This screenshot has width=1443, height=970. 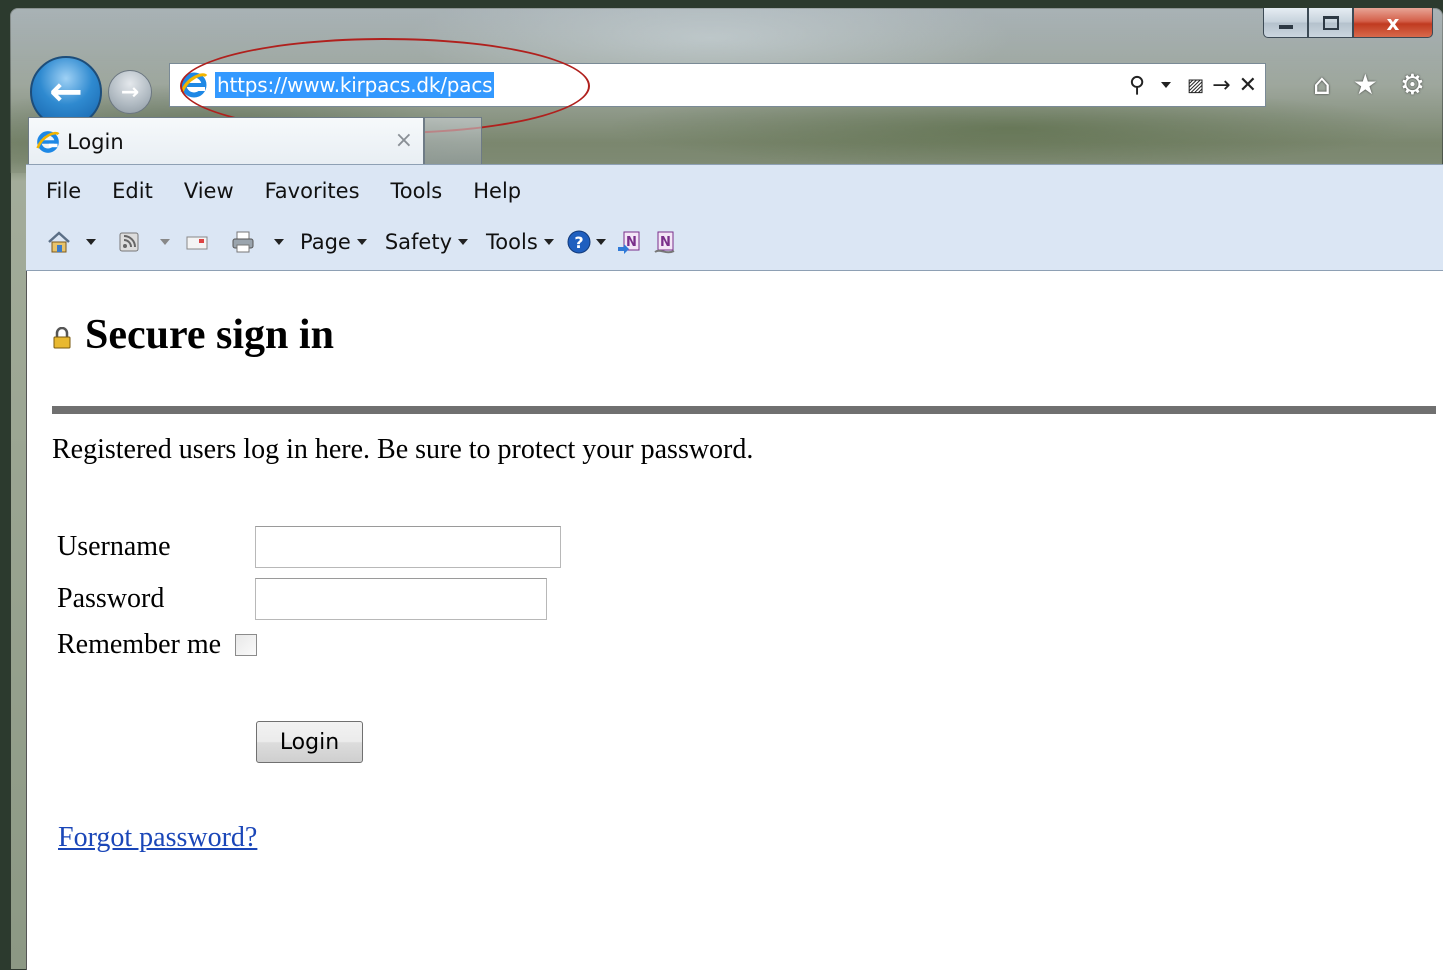 I want to click on search-icon: ⚲, so click(x=1137, y=85).